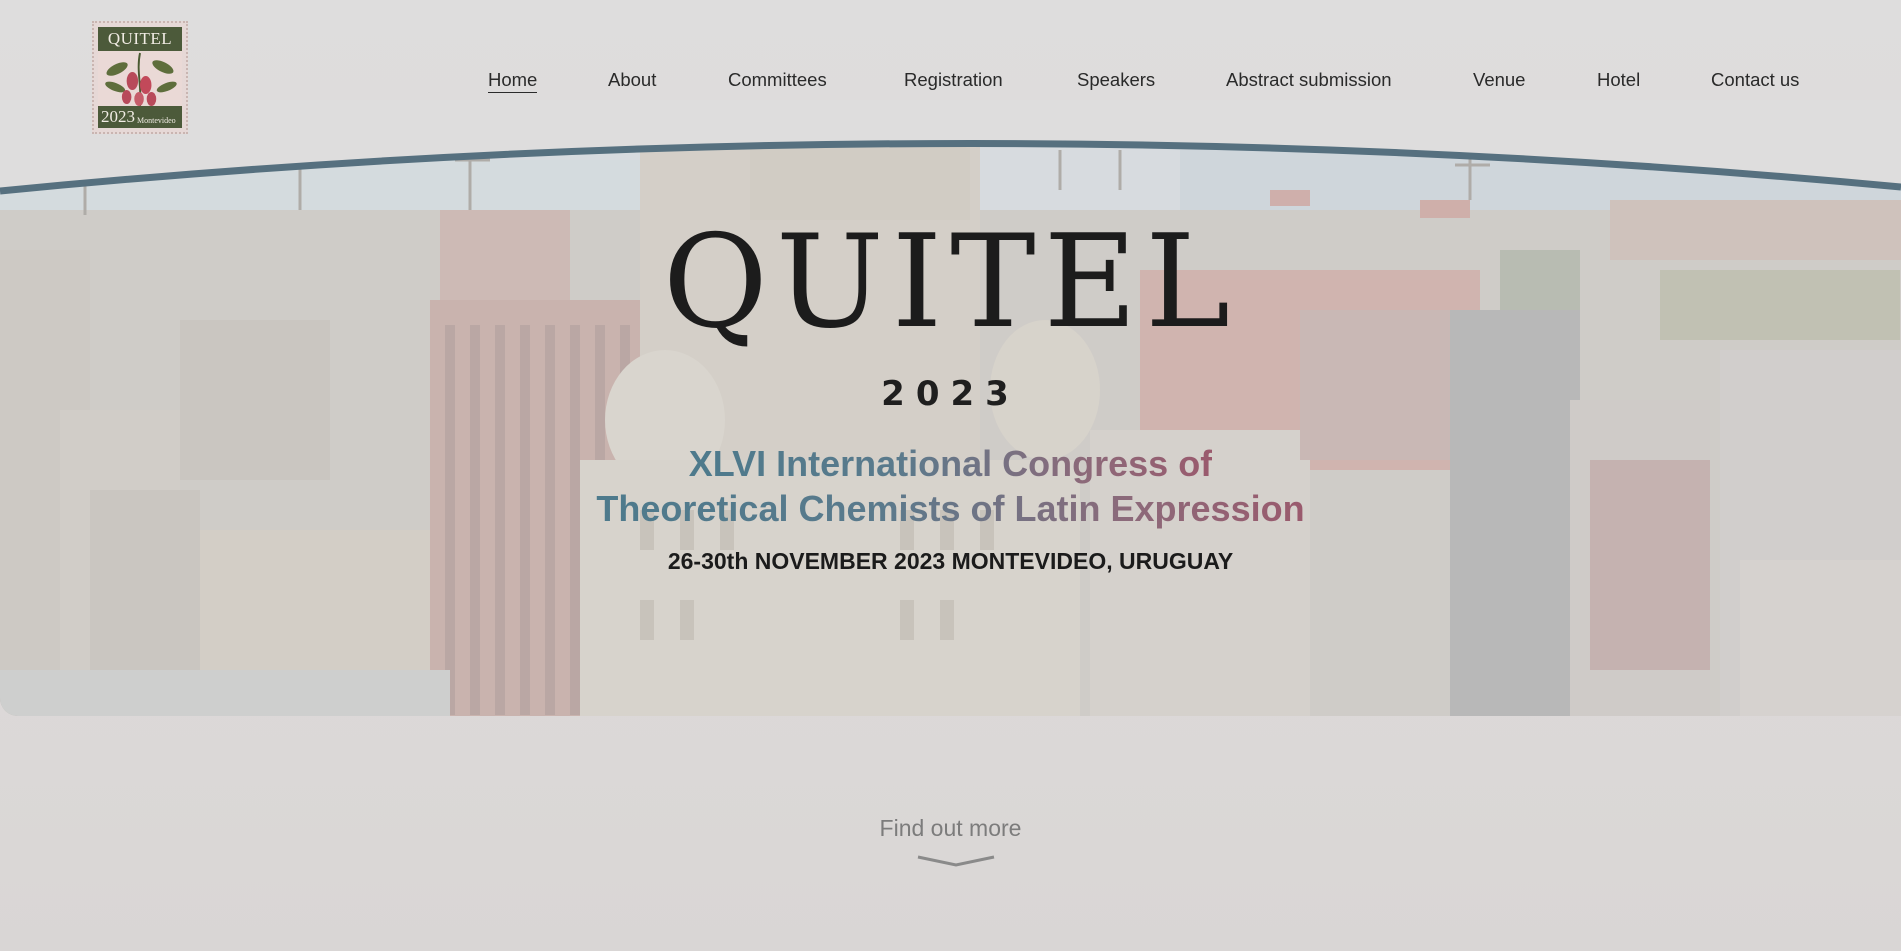 The height and width of the screenshot is (951, 1901). What do you see at coordinates (140, 39) in the screenshot?
I see `logo-title: QUITEL` at bounding box center [140, 39].